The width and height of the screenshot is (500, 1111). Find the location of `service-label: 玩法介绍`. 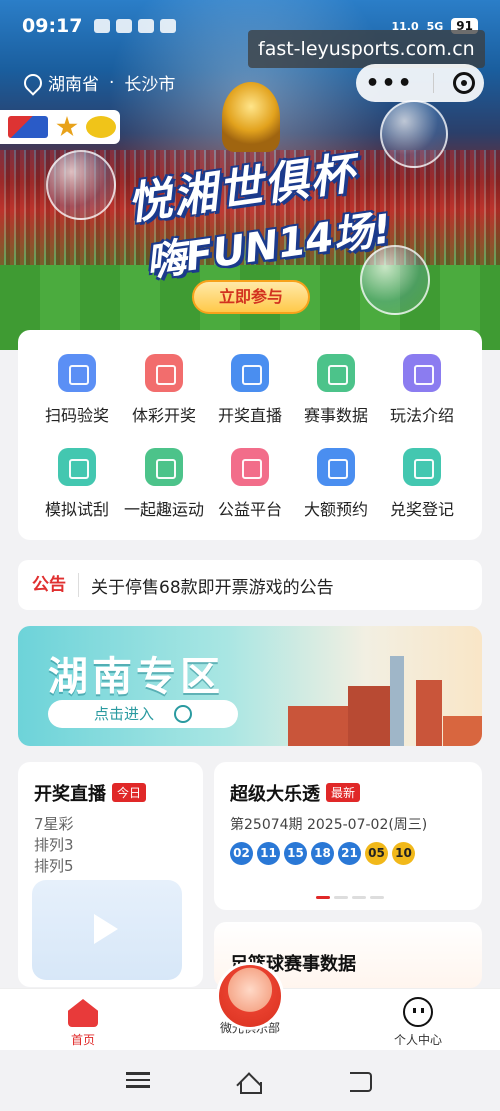

service-label: 玩法介绍 is located at coordinates (421, 415).